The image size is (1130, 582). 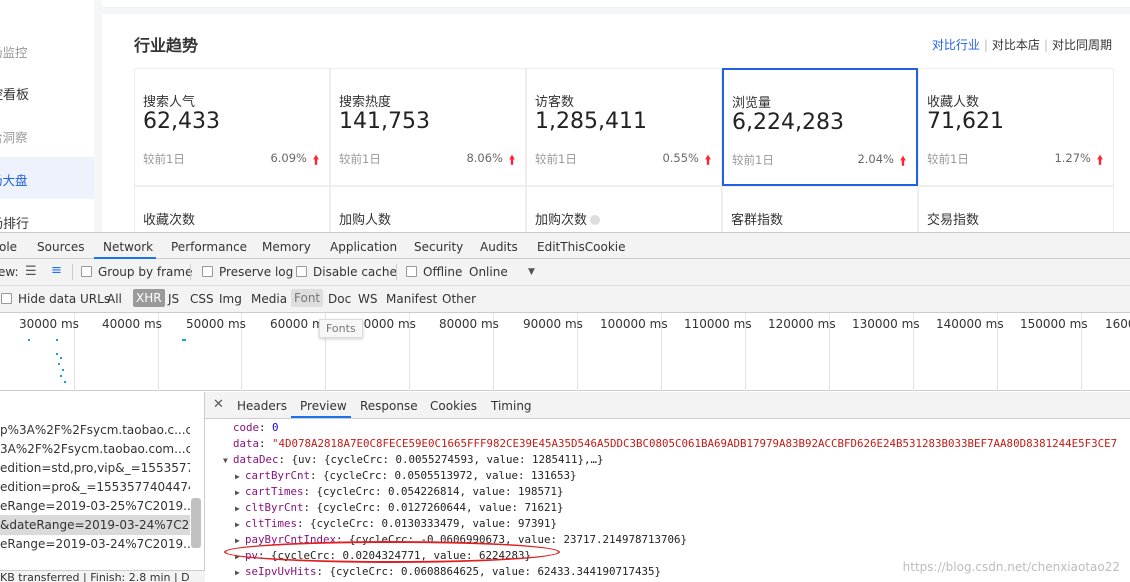 What do you see at coordinates (9, 272) in the screenshot?
I see `view-label: ew:` at bounding box center [9, 272].